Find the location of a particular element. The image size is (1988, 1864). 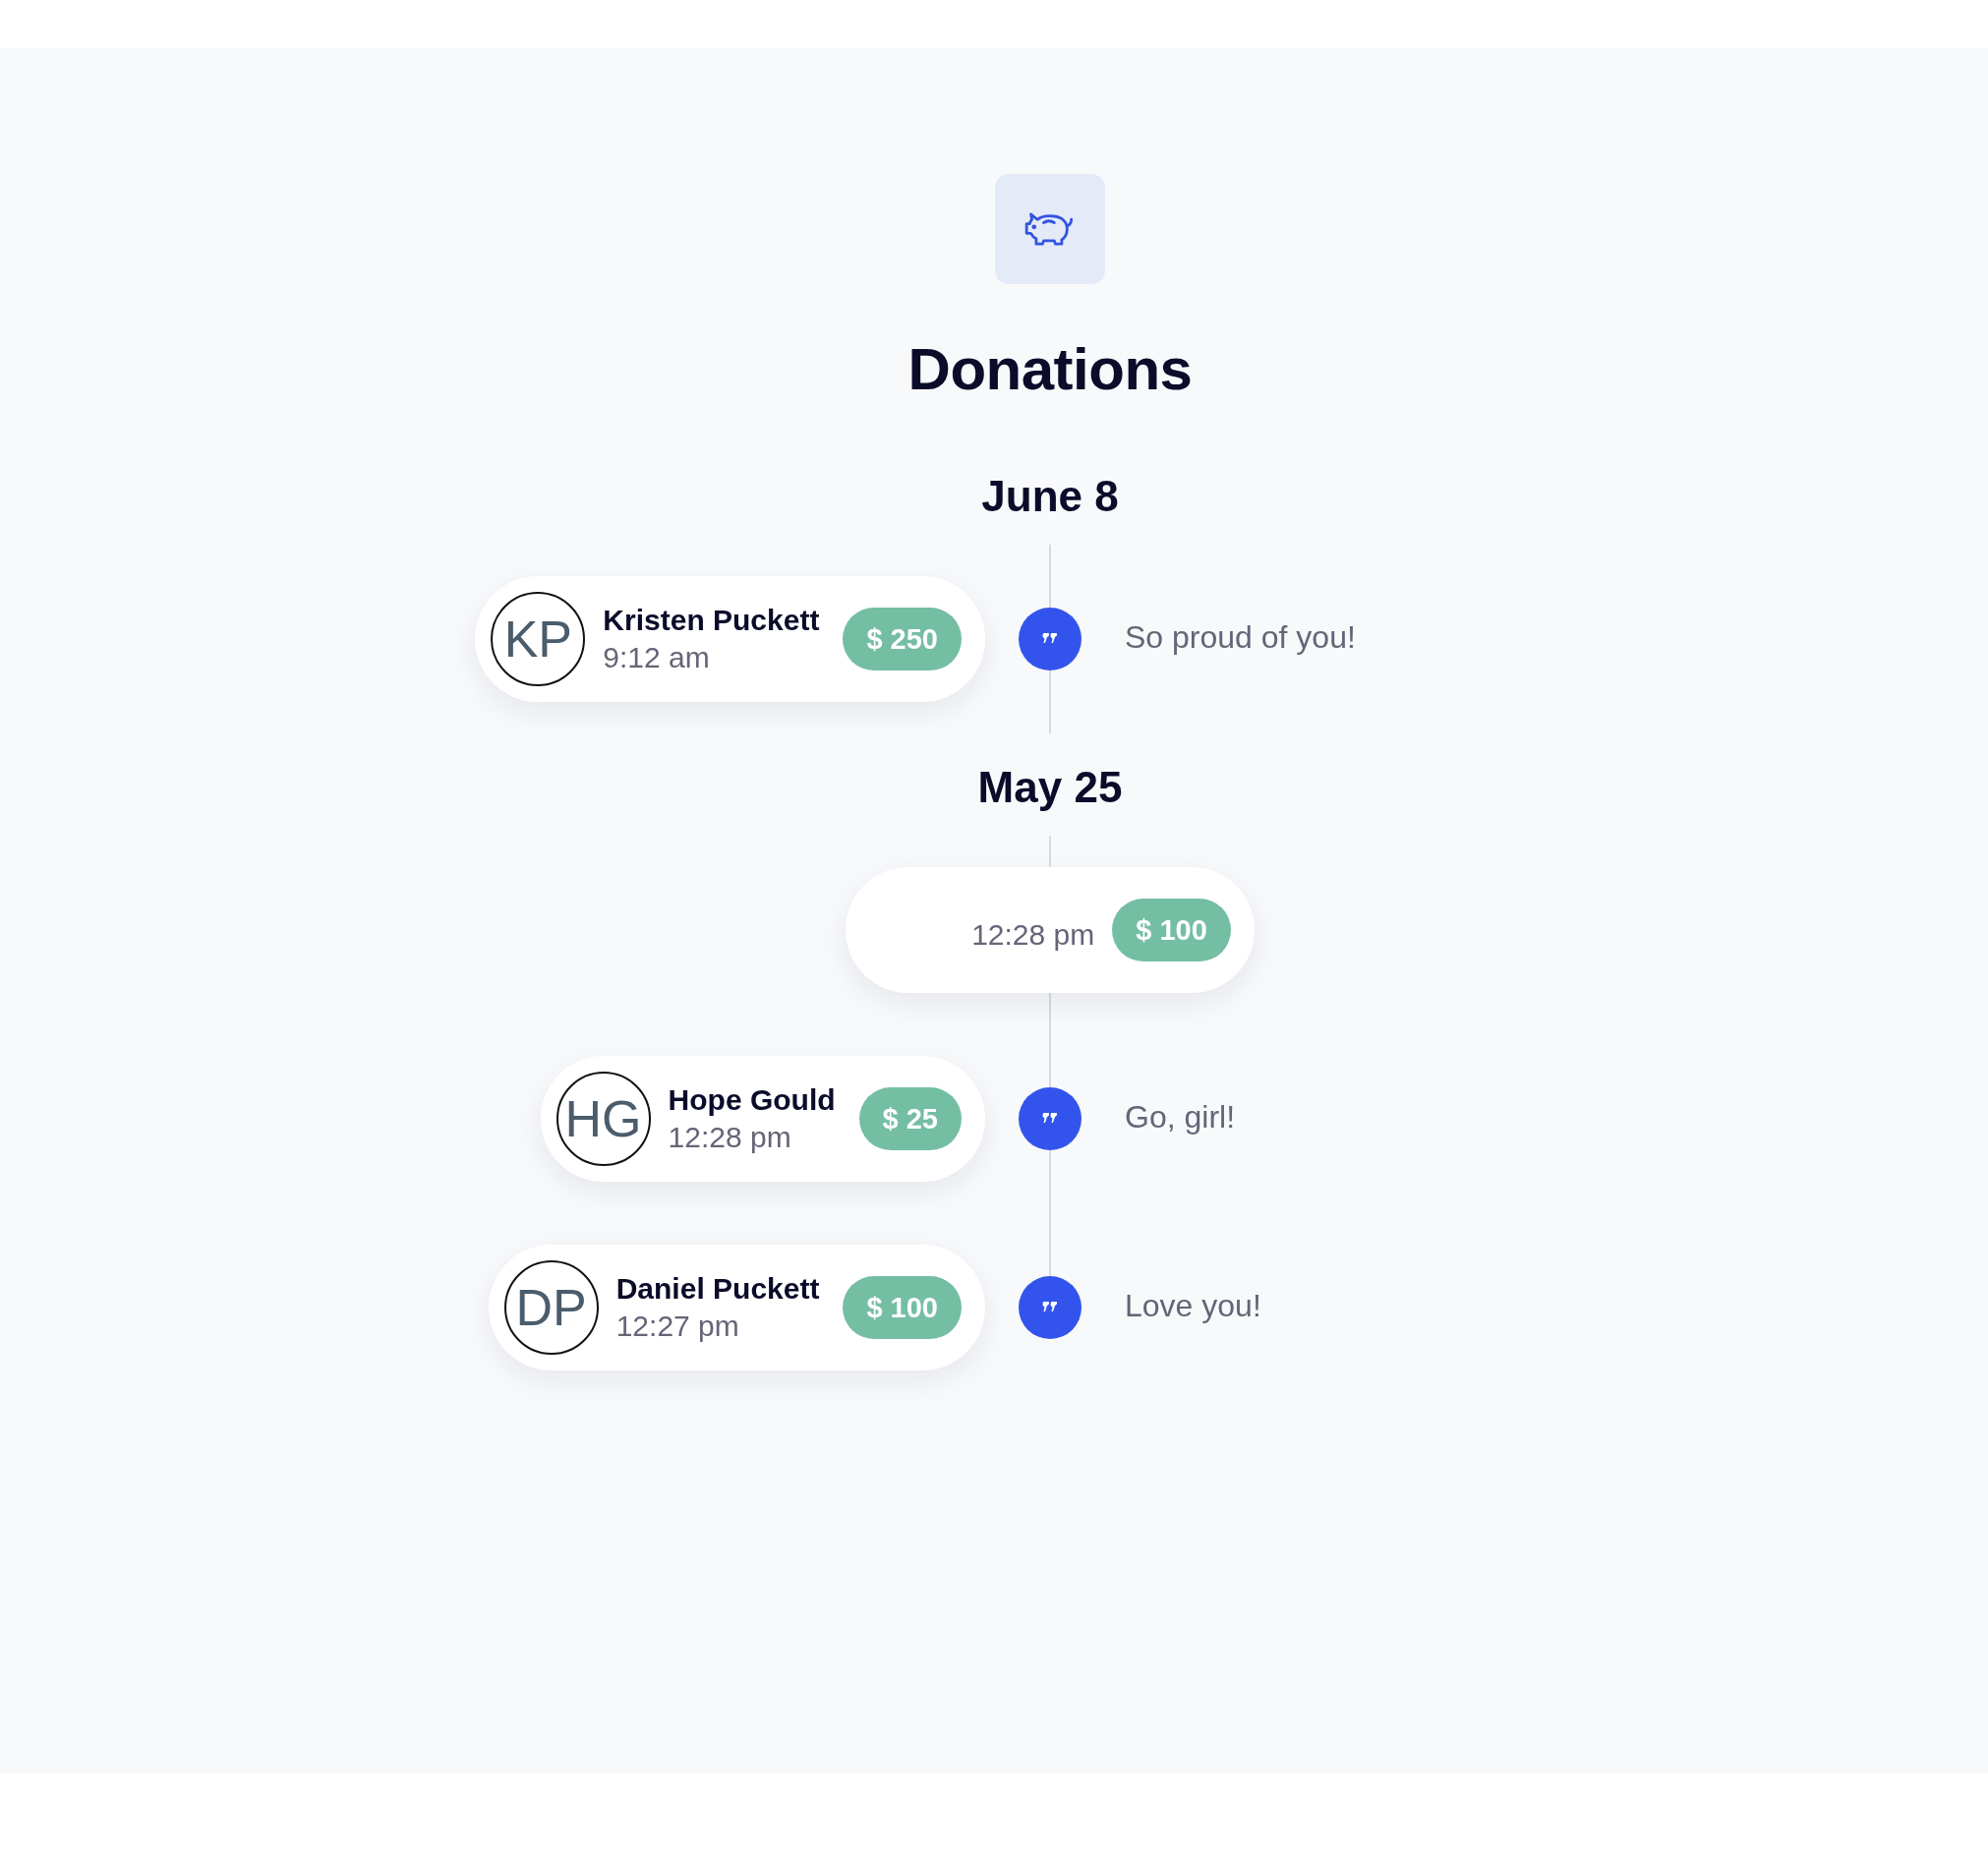

donor-name: Daniel Puckett is located at coordinates (717, 1289).